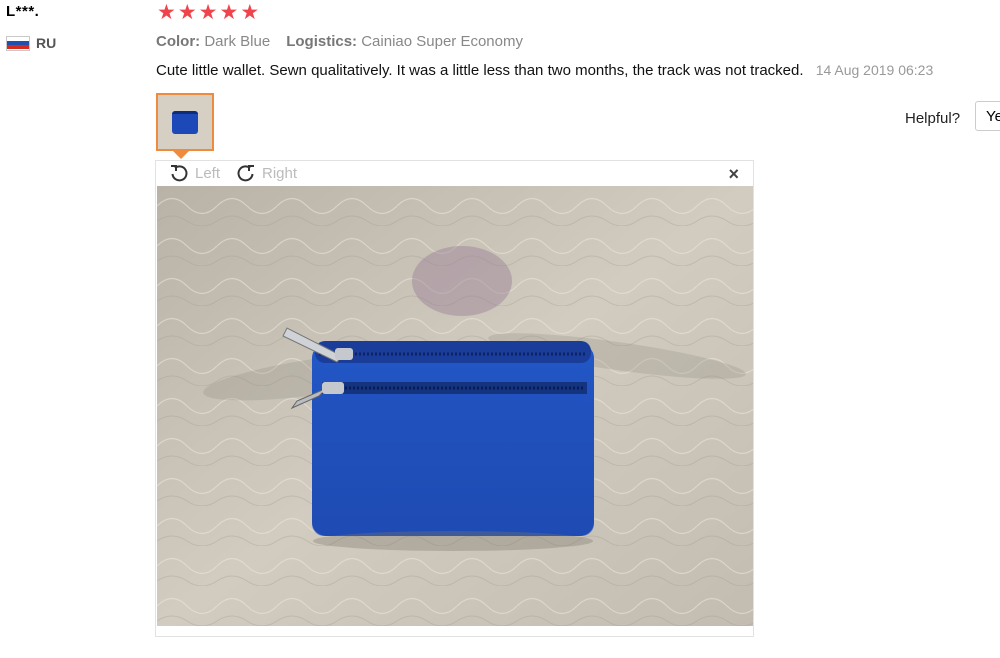 Image resolution: width=1000 pixels, height=658 pixels. What do you see at coordinates (874, 70) in the screenshot?
I see `review-date: 14 Aug 2019 06:23` at bounding box center [874, 70].